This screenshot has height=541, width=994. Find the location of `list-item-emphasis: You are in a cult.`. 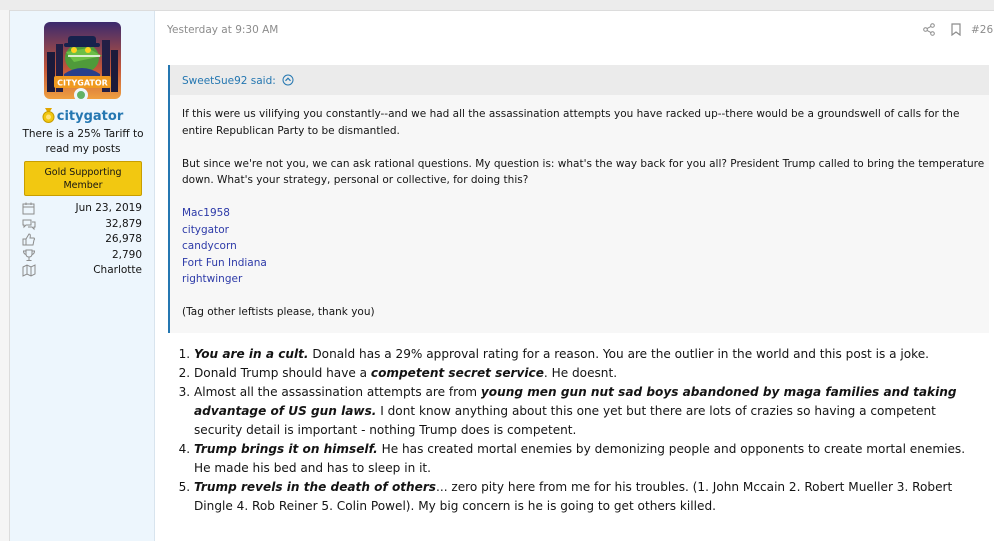

list-item-emphasis: You are in a cult. is located at coordinates (251, 354).